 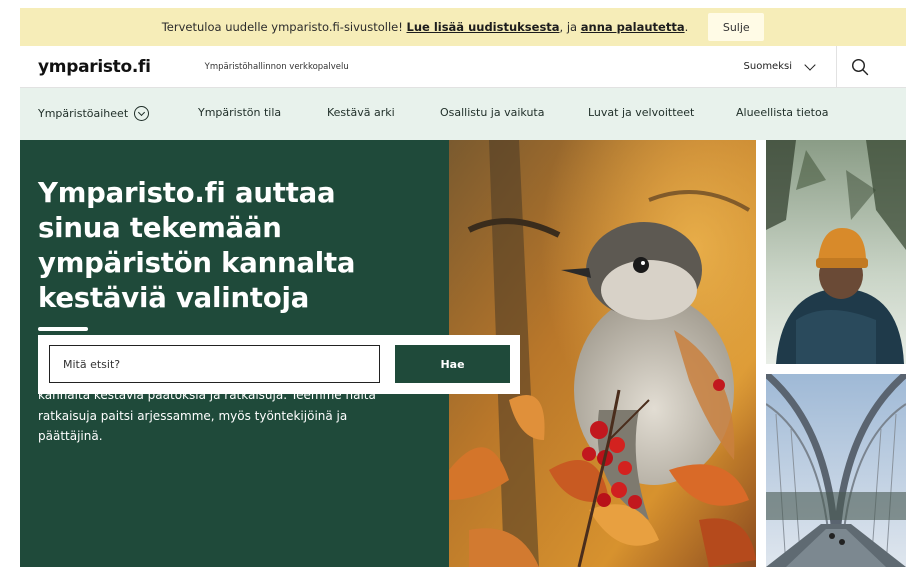 I want to click on hero-search-form: Mitä etsit? Hae, so click(x=279, y=364).